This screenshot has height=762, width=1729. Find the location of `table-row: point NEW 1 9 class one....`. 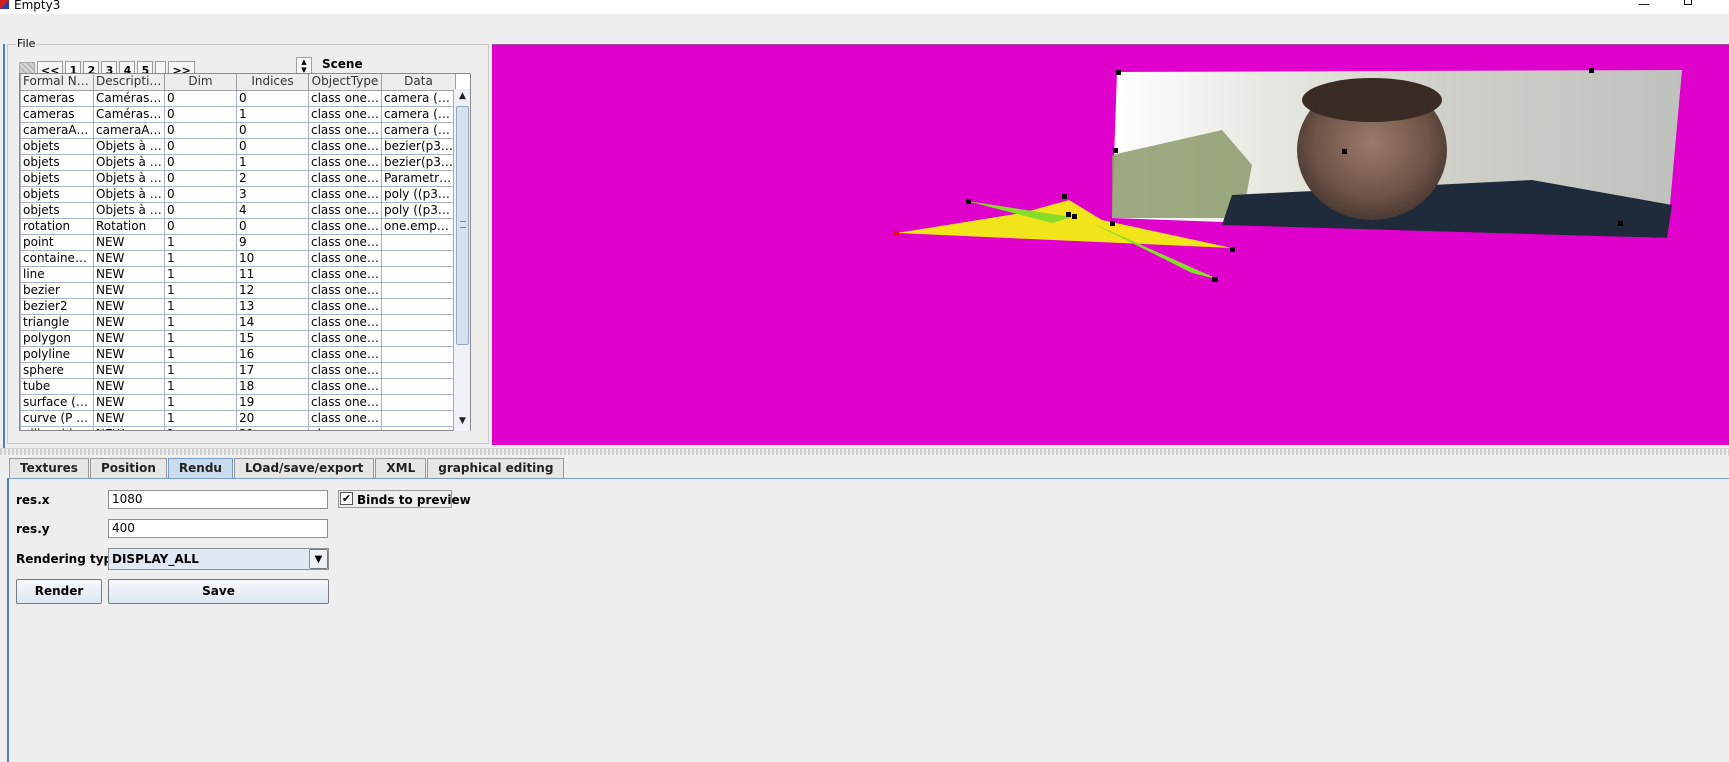

table-row: point NEW 1 9 class one.... is located at coordinates (238, 242).